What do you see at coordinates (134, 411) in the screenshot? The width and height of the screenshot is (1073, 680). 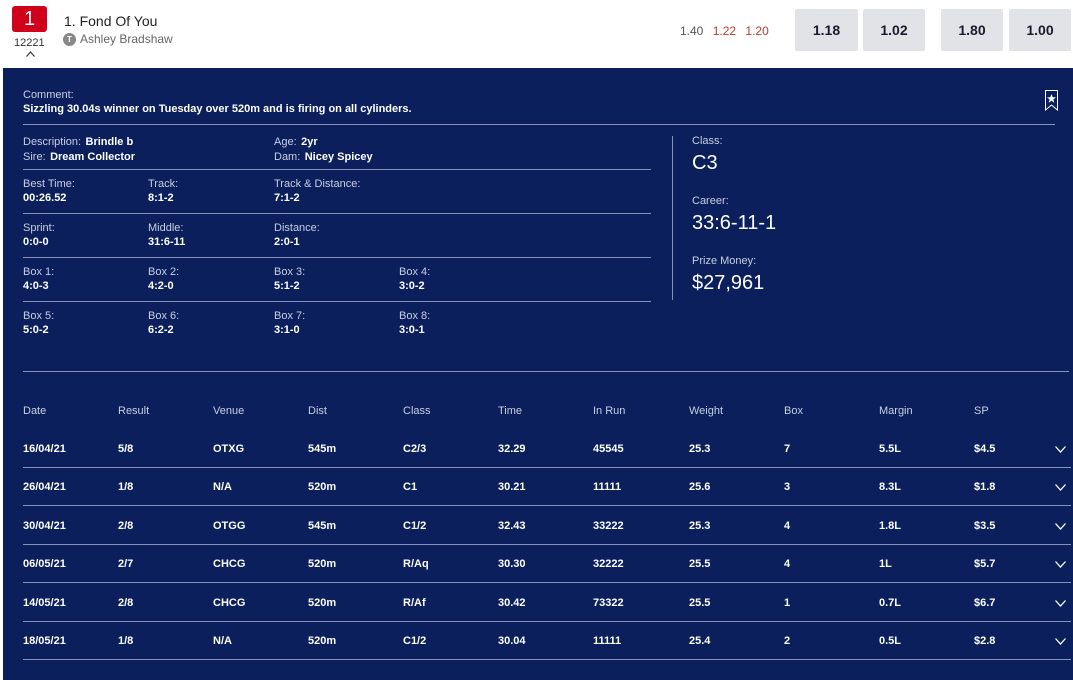 I see `col-header-result: Result` at bounding box center [134, 411].